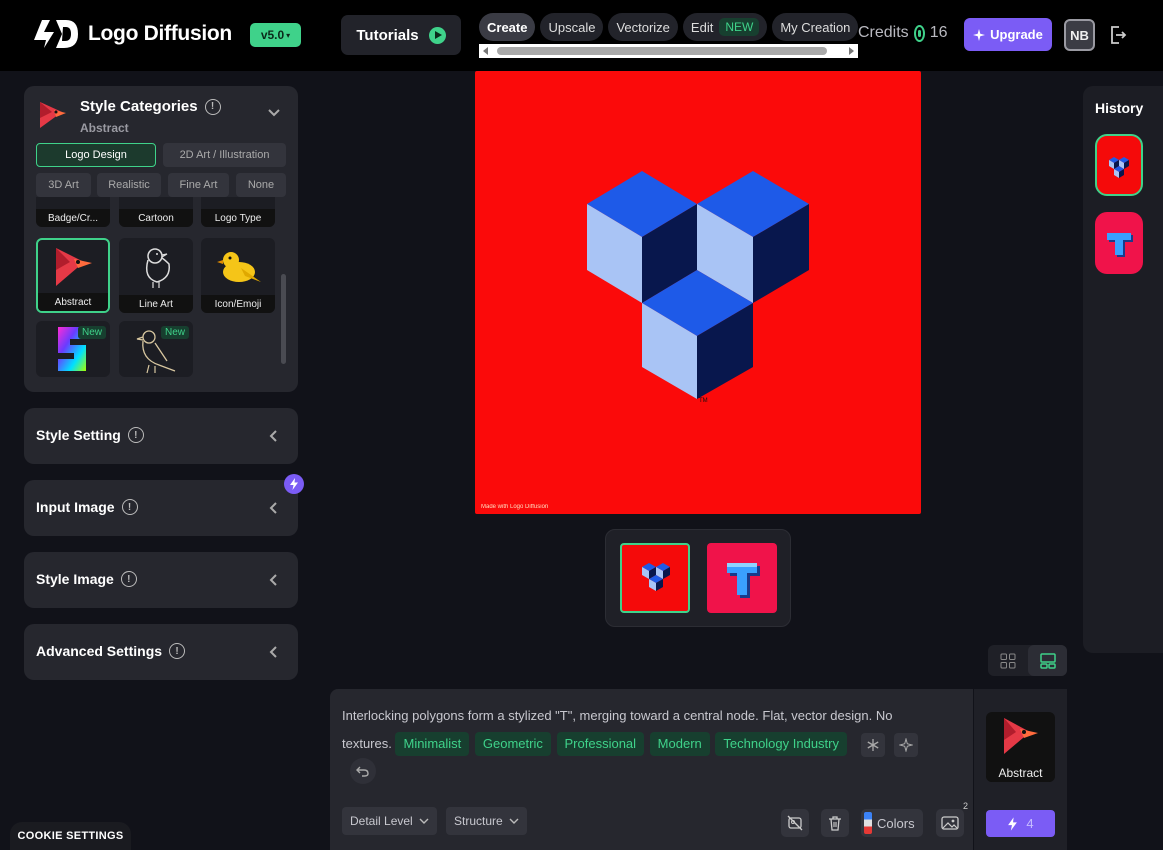  Describe the element at coordinates (1007, 660) in the screenshot. I see `grid-view-icon` at that location.